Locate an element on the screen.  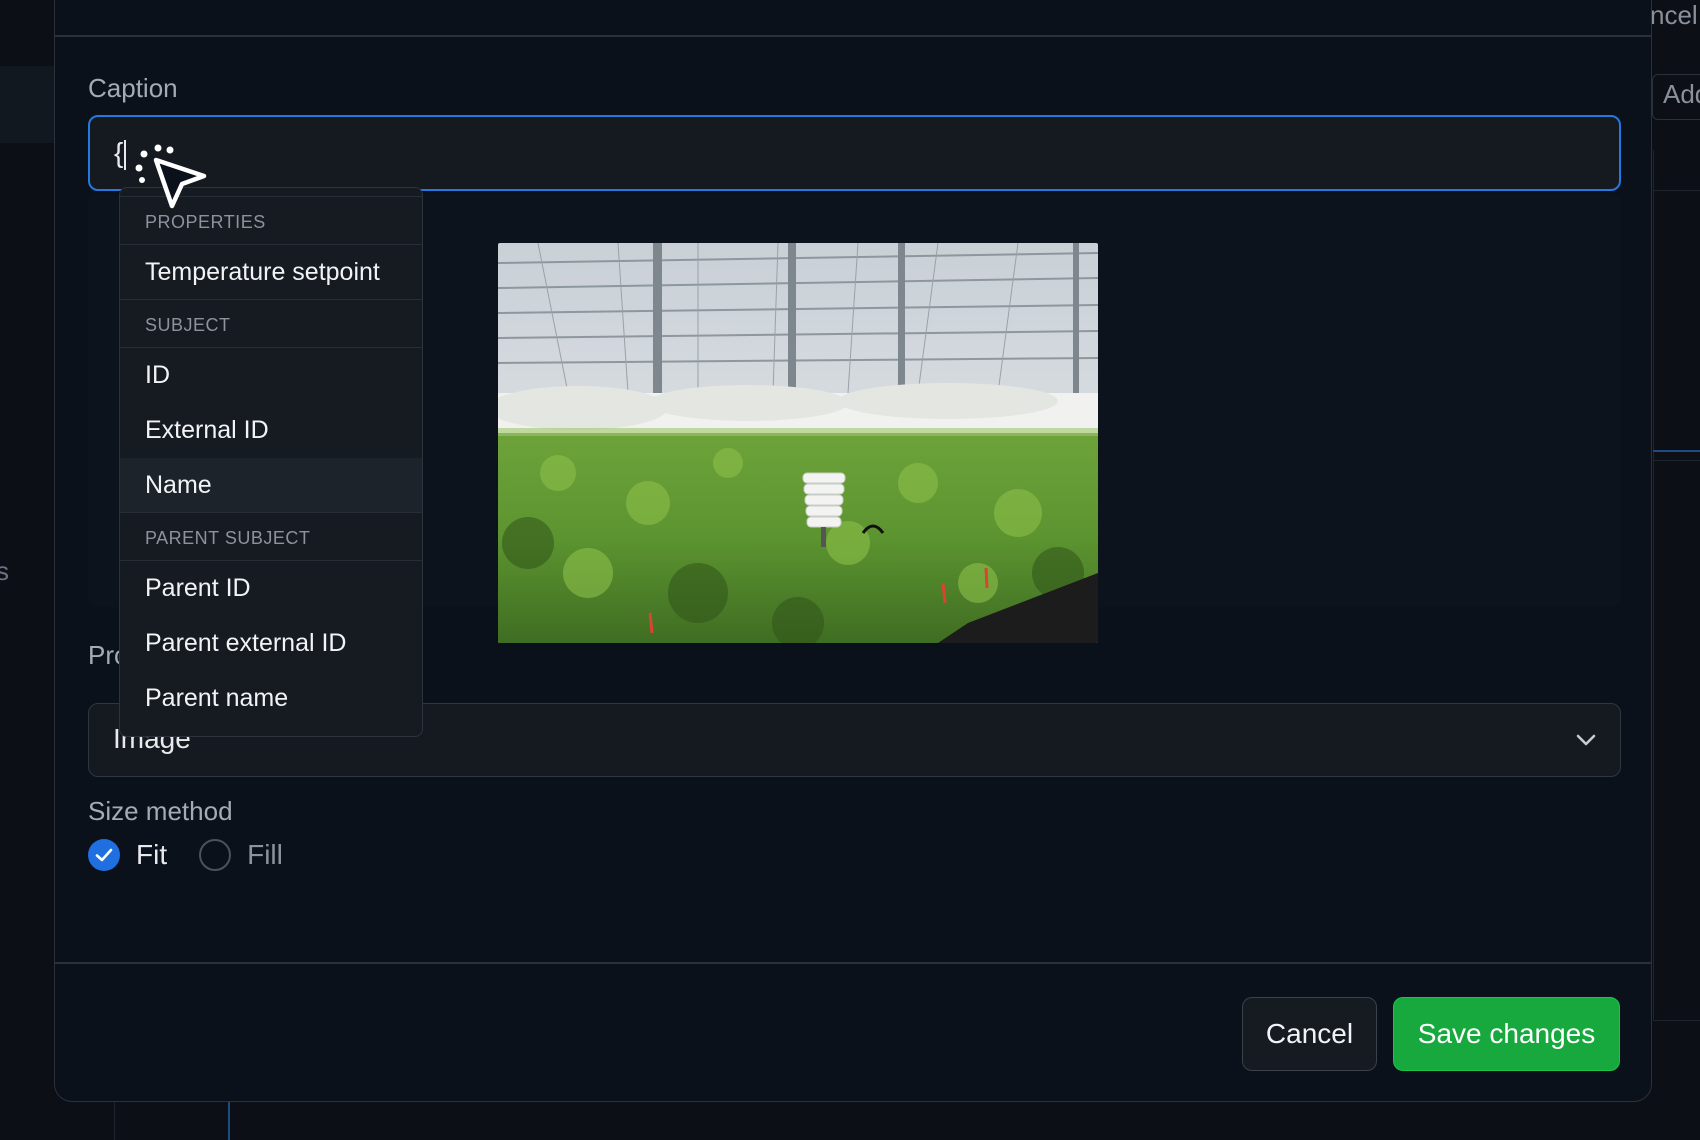
background-panel is located at coordinates (27, 104).